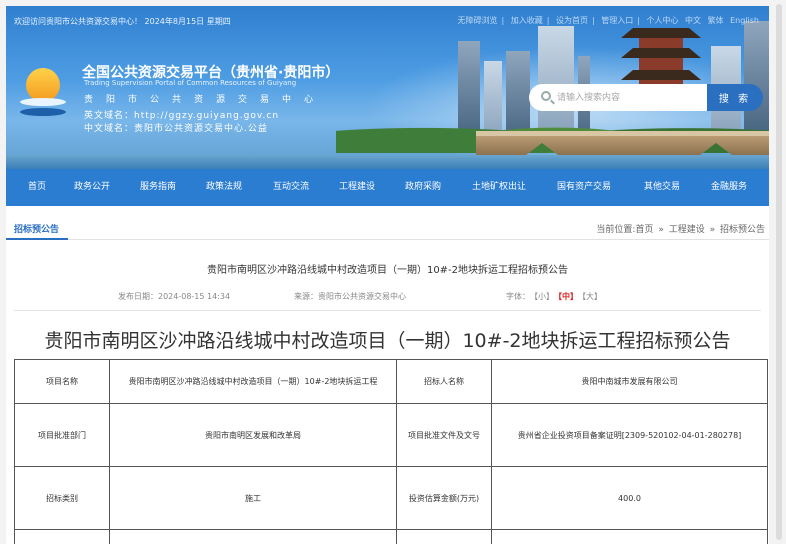  What do you see at coordinates (350, 296) in the screenshot?
I see `article-source: 来源：贵阳市公共资源交易中心` at bounding box center [350, 296].